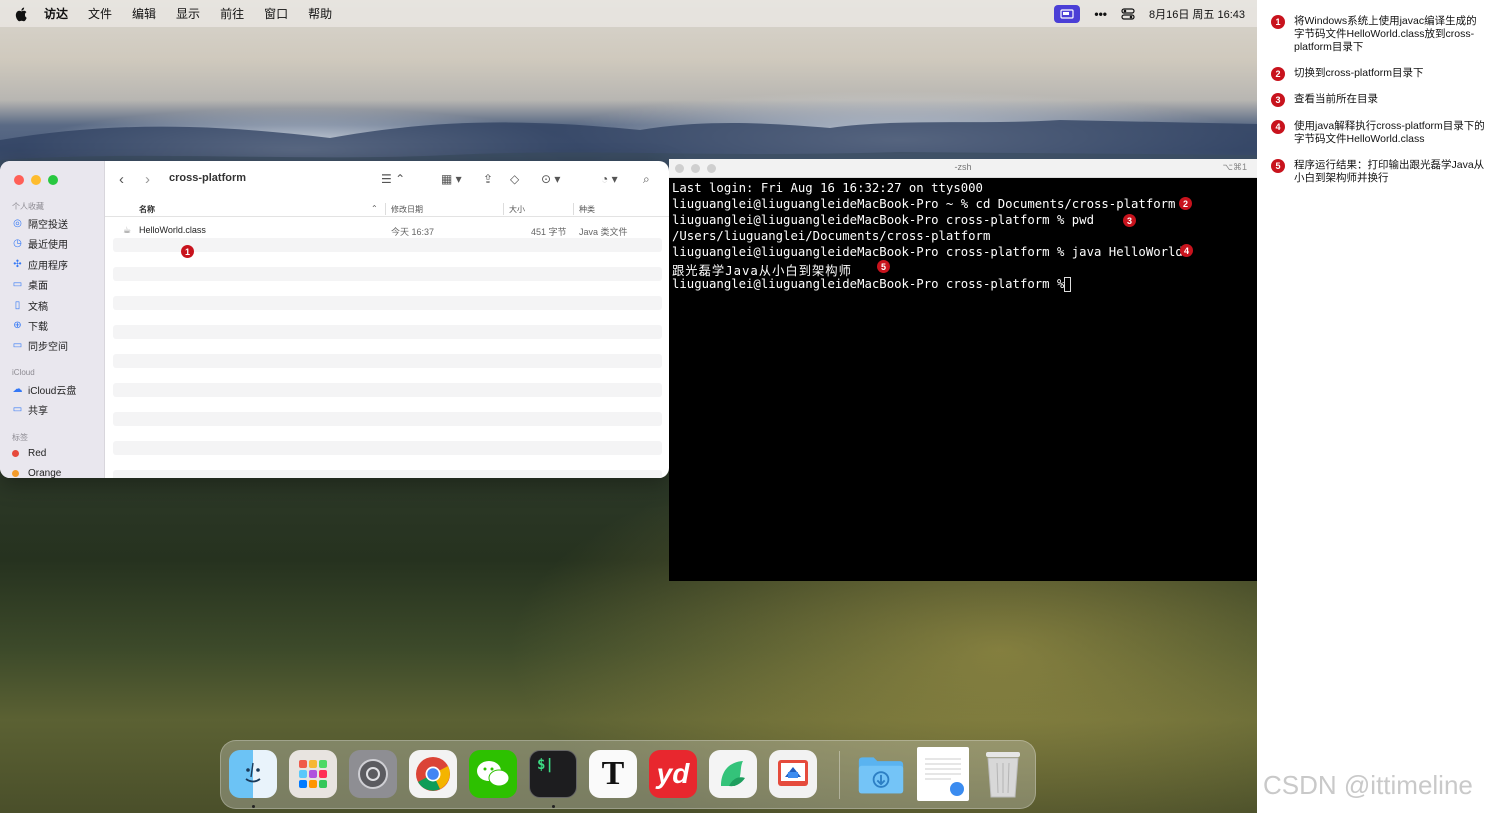 This screenshot has width=1490, height=813. Describe the element at coordinates (1186, 250) in the screenshot. I see `annotation-badge-4: 4` at that location.